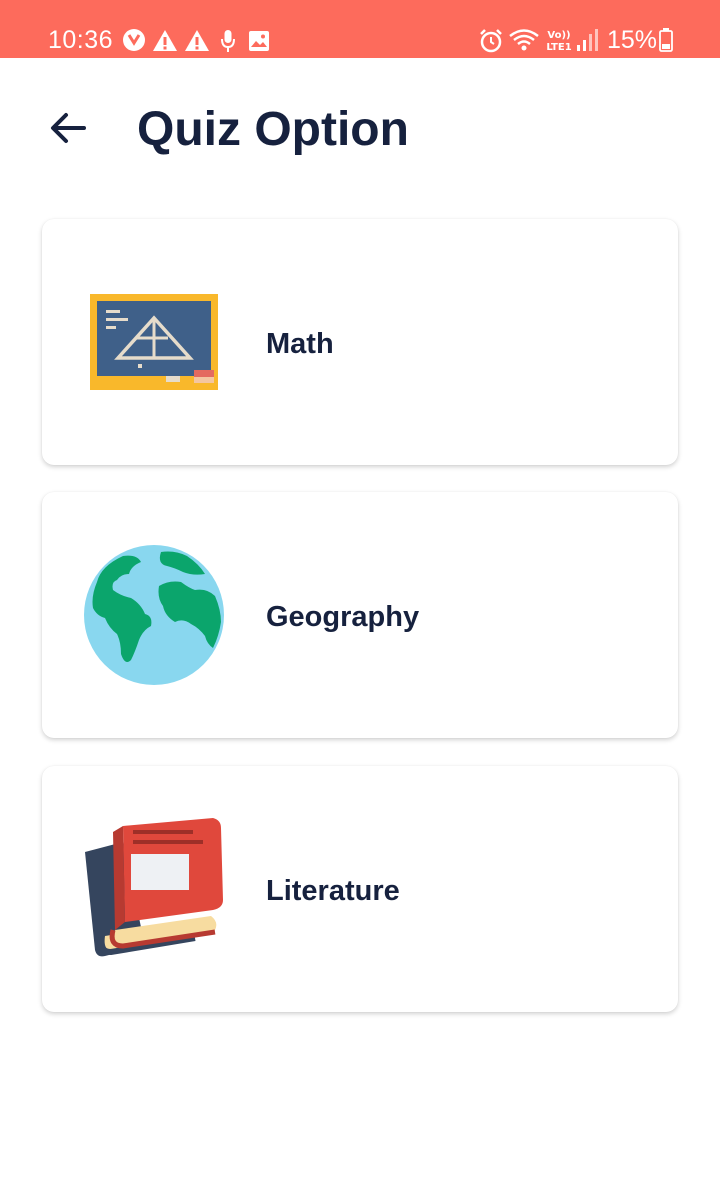 This screenshot has width=720, height=1179. What do you see at coordinates (587, 40) in the screenshot?
I see `signal-icon` at bounding box center [587, 40].